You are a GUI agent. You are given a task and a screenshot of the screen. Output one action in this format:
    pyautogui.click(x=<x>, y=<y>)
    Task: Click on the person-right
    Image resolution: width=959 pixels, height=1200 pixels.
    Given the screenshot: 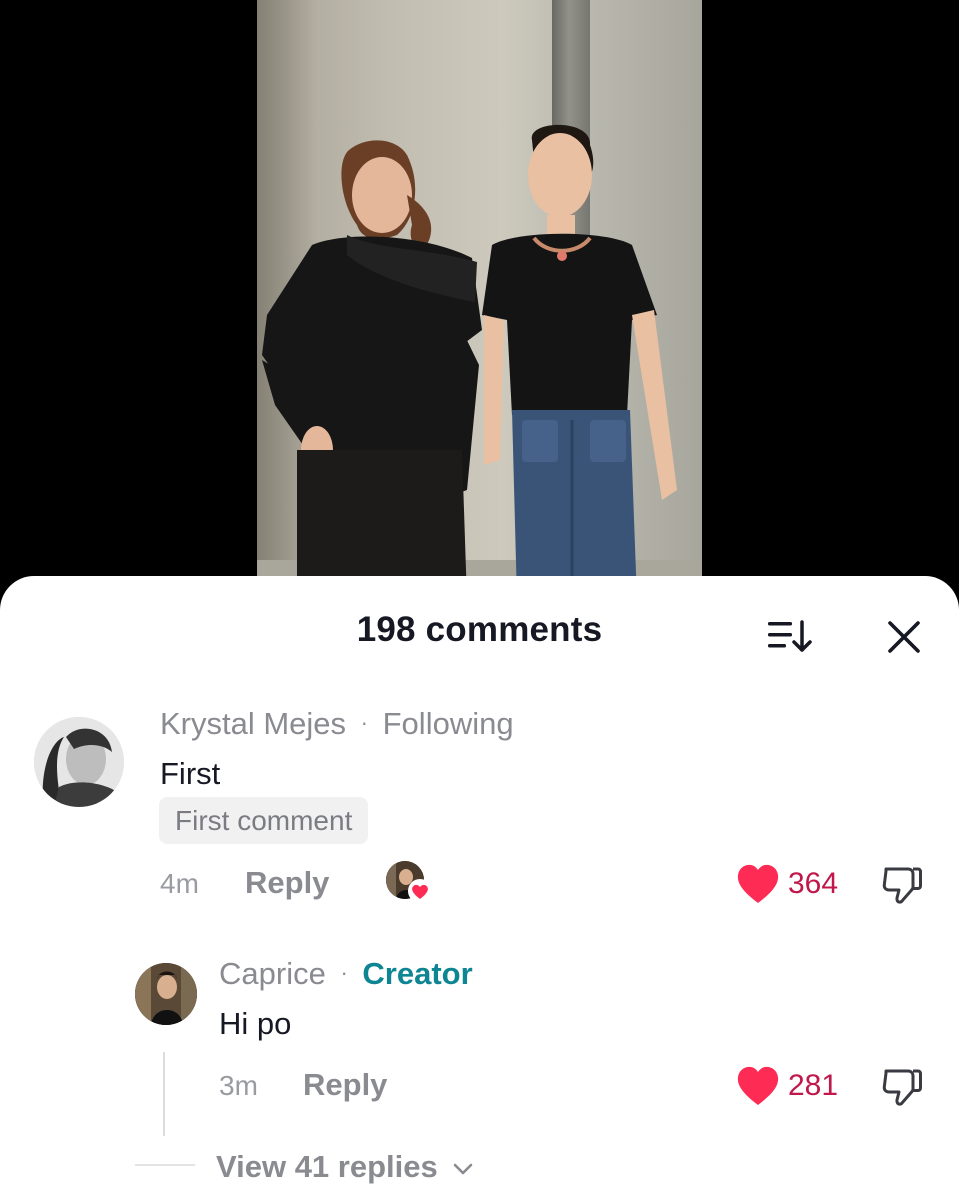 What is the action you would take?
    pyautogui.click(x=579, y=362)
    